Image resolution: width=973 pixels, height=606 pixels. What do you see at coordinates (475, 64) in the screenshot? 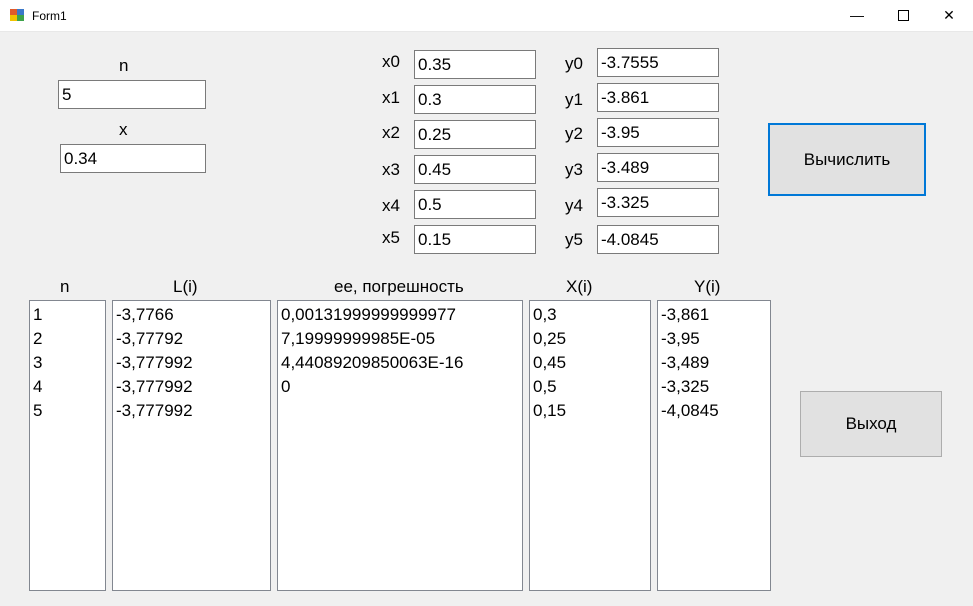
I see `x0-input: 0.35` at bounding box center [475, 64].